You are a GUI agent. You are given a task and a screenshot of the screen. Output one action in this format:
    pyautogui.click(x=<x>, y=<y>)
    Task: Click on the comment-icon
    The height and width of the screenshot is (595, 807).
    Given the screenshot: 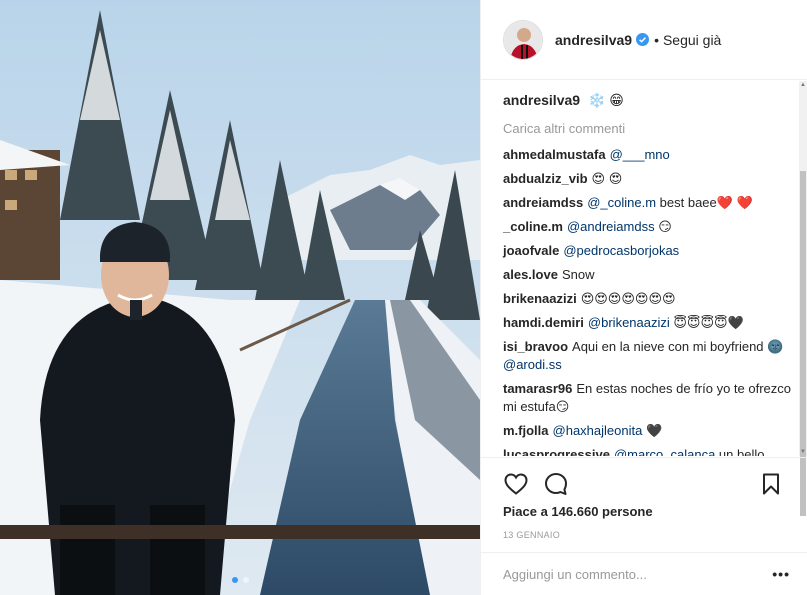 What is the action you would take?
    pyautogui.click(x=556, y=484)
    